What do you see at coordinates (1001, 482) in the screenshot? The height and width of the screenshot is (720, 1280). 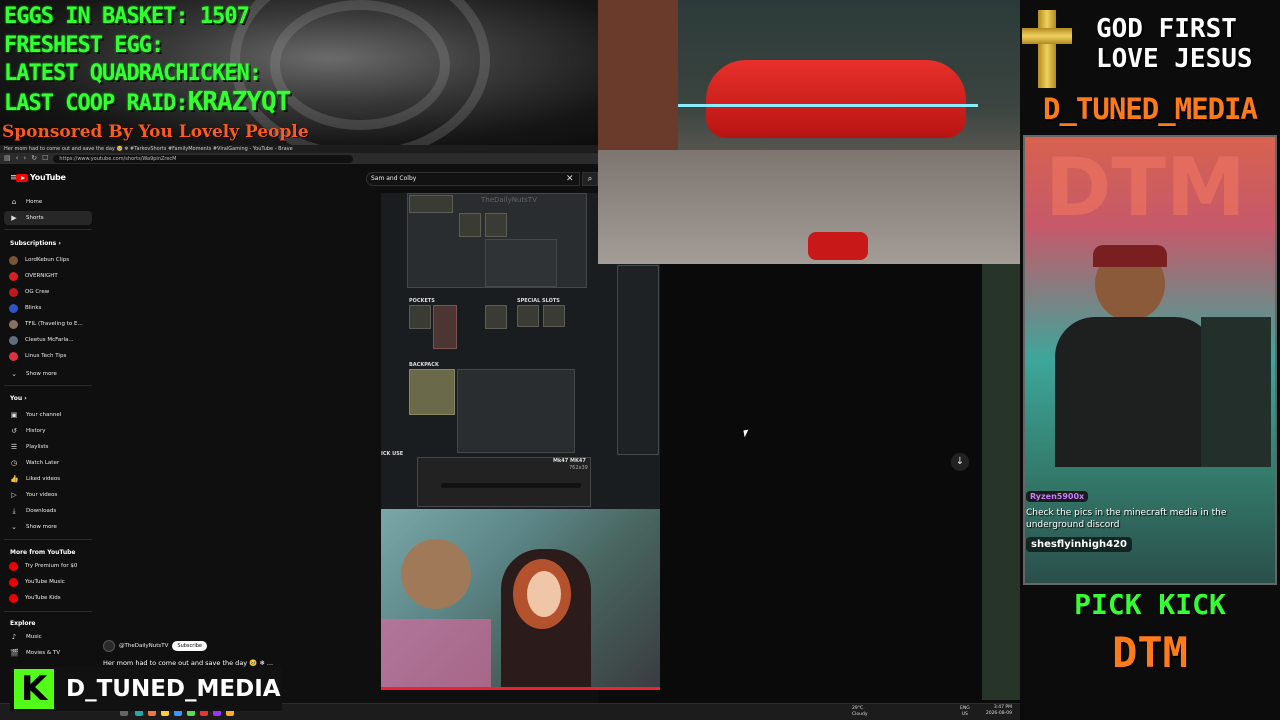 I see `background-edge` at bounding box center [1001, 482].